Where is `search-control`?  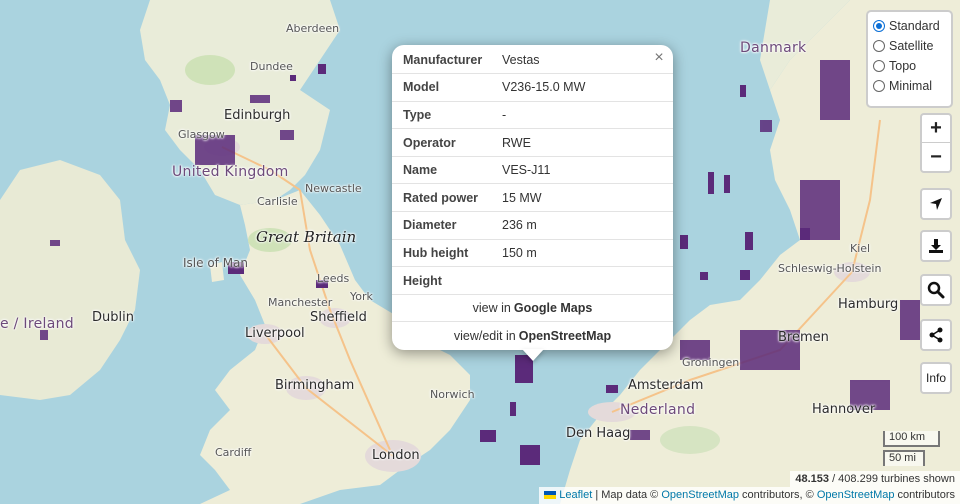
search-control is located at coordinates (936, 290).